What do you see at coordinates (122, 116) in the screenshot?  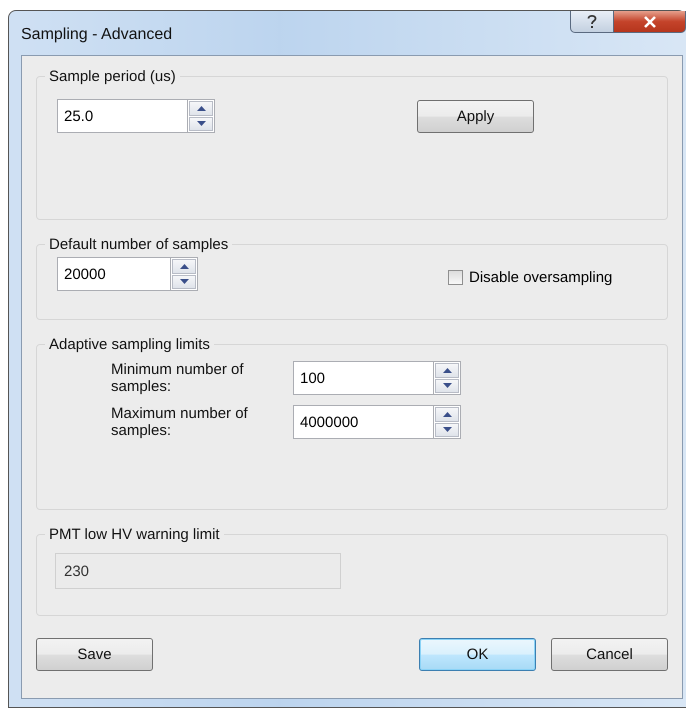 I see `number-field: 25.0` at bounding box center [122, 116].